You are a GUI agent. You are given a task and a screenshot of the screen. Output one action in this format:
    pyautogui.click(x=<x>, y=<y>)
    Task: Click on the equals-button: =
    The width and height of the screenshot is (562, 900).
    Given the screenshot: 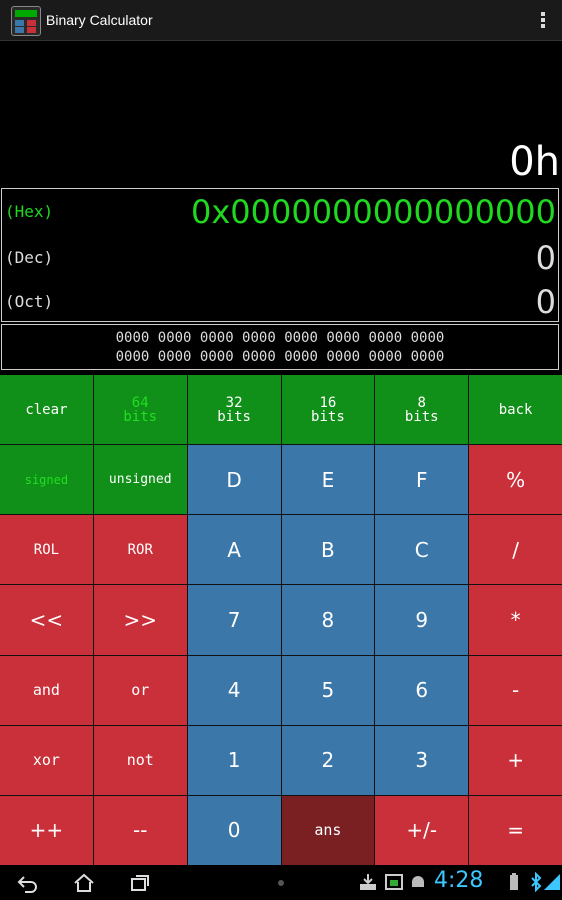 What is the action you would take?
    pyautogui.click(x=515, y=830)
    